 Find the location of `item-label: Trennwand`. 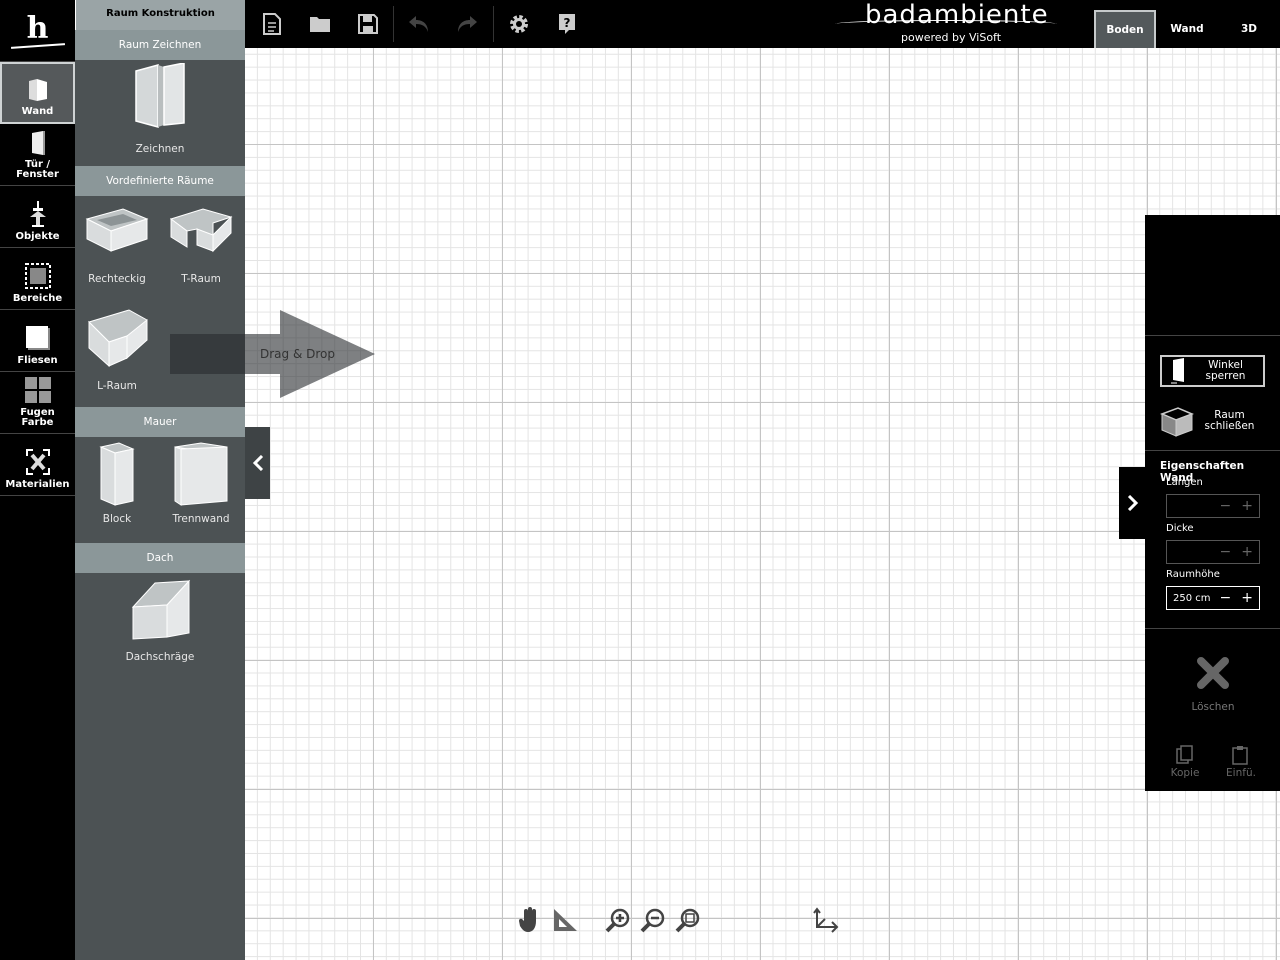

item-label: Trennwand is located at coordinates (201, 519).